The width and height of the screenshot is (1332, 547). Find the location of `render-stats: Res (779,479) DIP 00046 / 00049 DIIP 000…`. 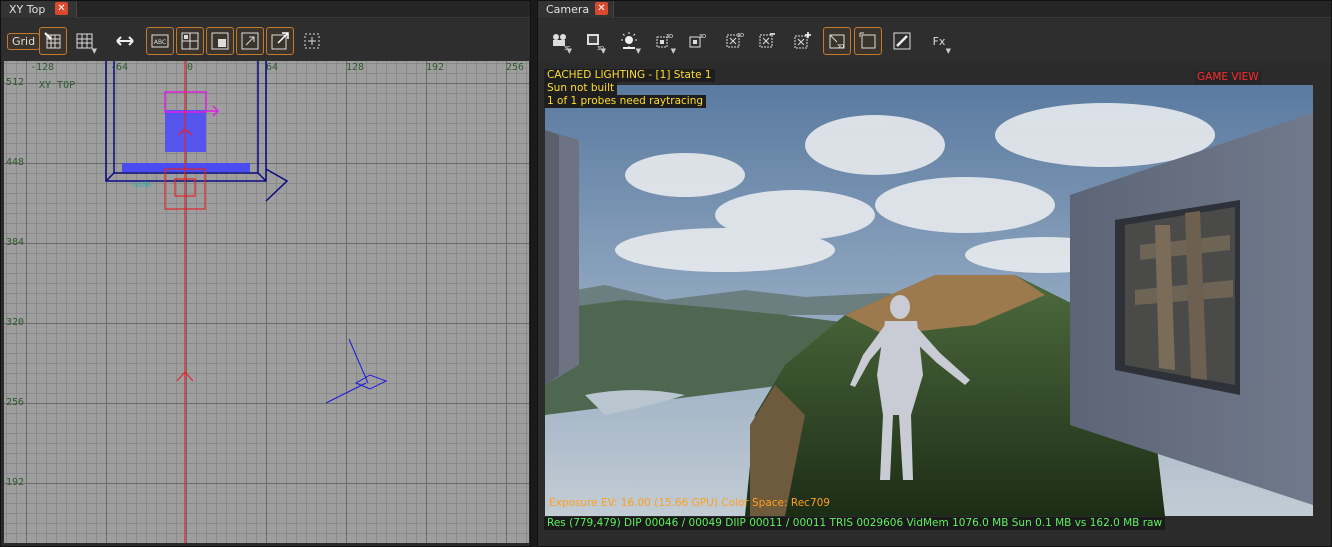

render-stats: Res (779,479) DIP 00046 / 00049 DIIP 000… is located at coordinates (855, 523).